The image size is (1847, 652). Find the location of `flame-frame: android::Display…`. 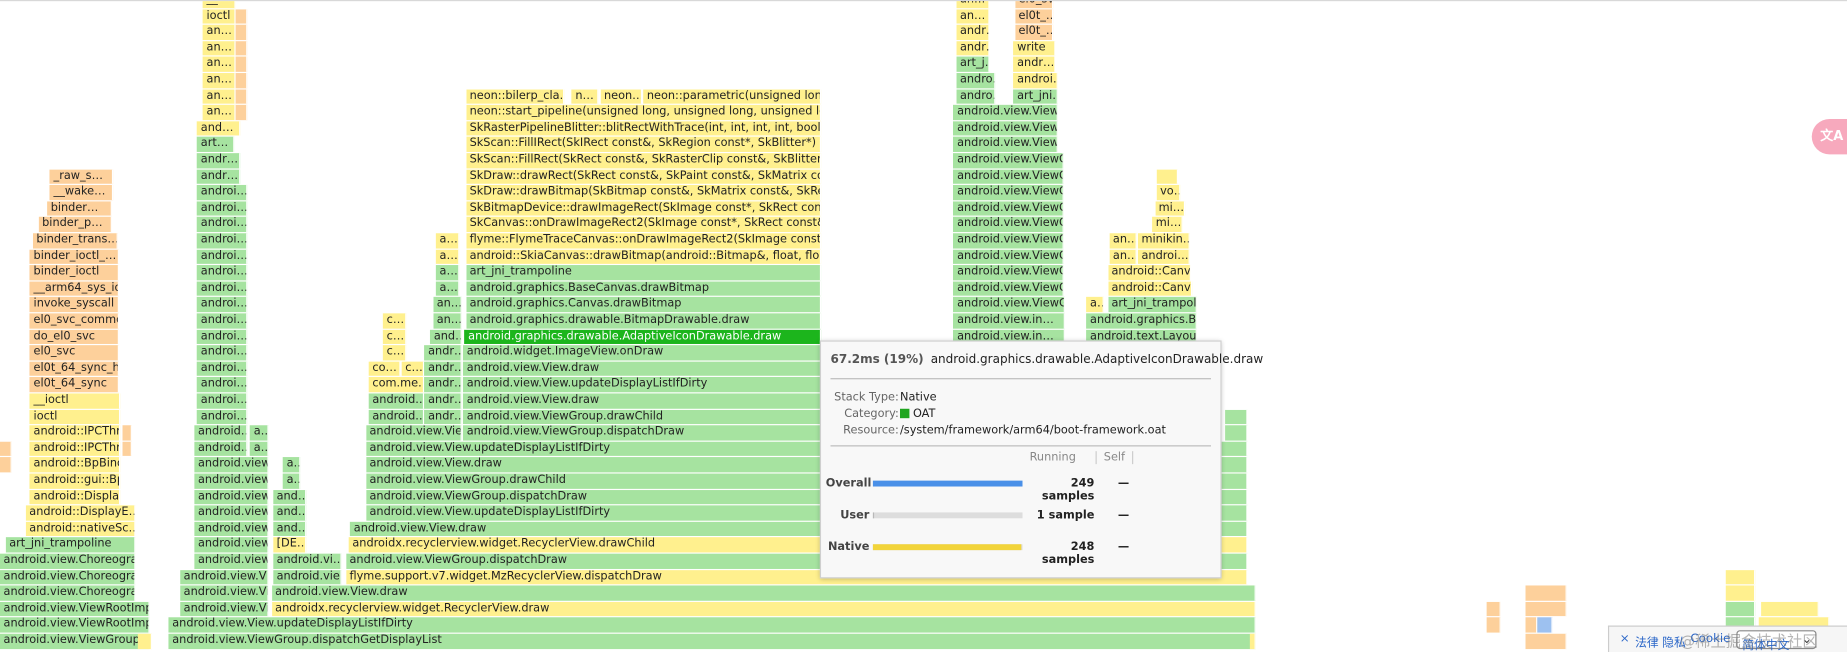

flame-frame: android::Display… is located at coordinates (75, 497).